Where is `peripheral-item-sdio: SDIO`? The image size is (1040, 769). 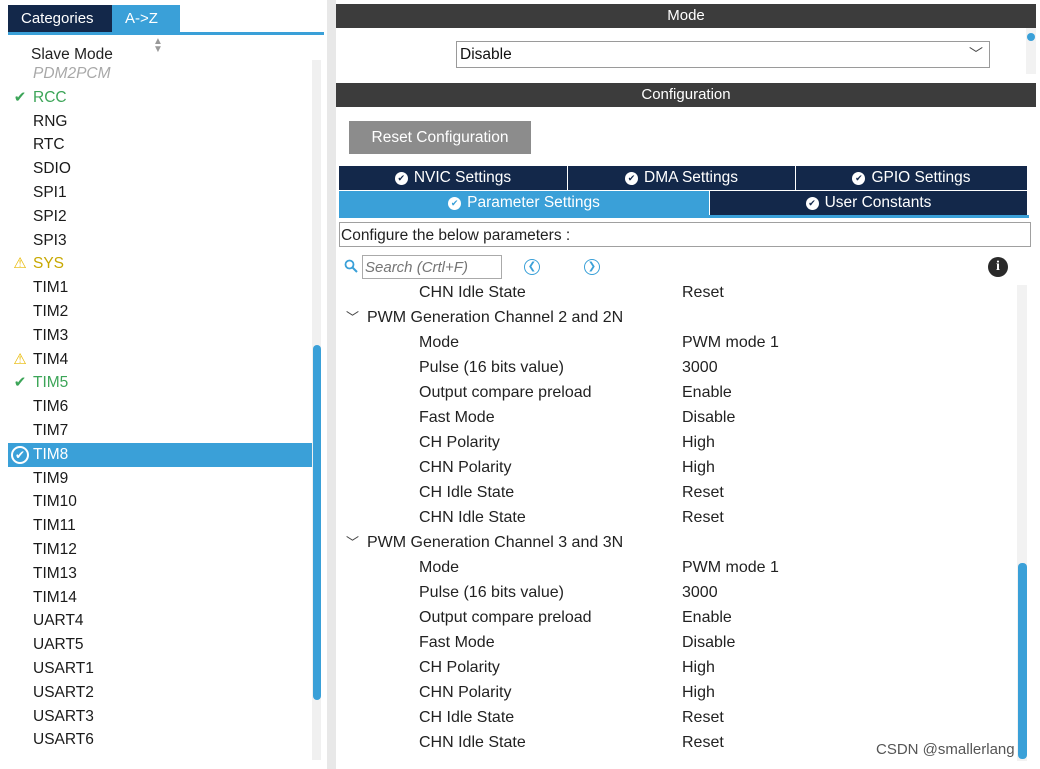 peripheral-item-sdio: SDIO is located at coordinates (160, 169).